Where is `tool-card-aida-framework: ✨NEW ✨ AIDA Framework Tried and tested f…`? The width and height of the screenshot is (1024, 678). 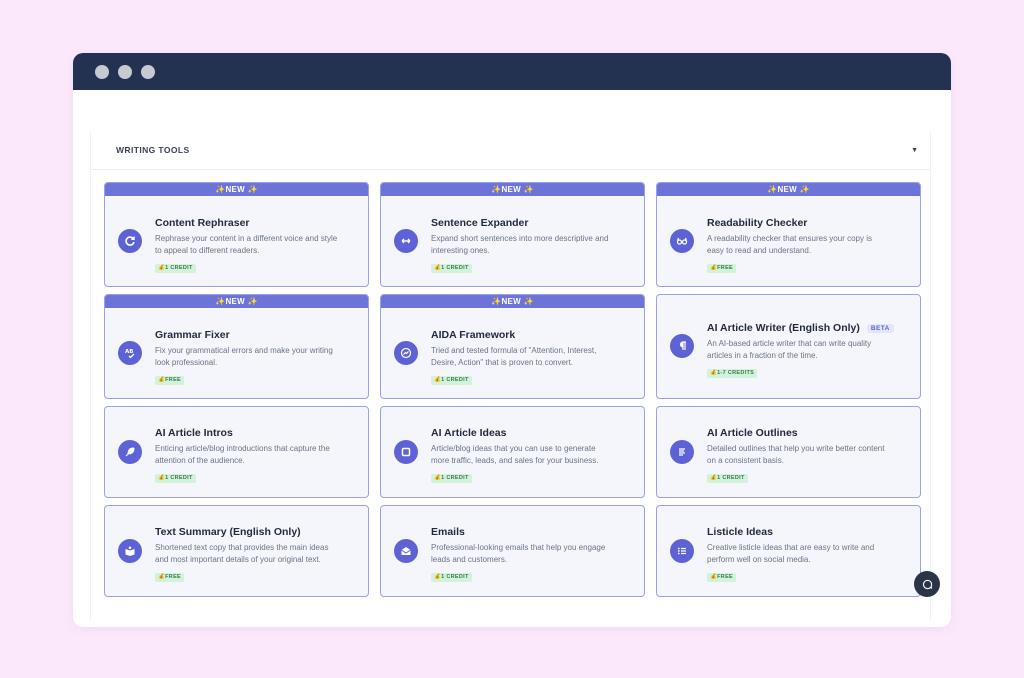
tool-card-aida-framework: ✨NEW ✨ AIDA Framework Tried and tested f… is located at coordinates (512, 346).